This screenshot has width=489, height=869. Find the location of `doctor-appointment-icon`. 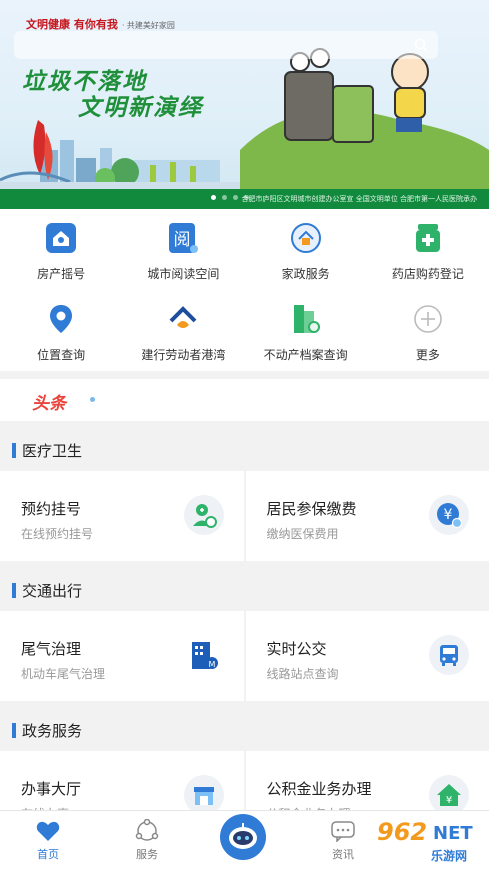

doctor-appointment-icon is located at coordinates (203, 515).